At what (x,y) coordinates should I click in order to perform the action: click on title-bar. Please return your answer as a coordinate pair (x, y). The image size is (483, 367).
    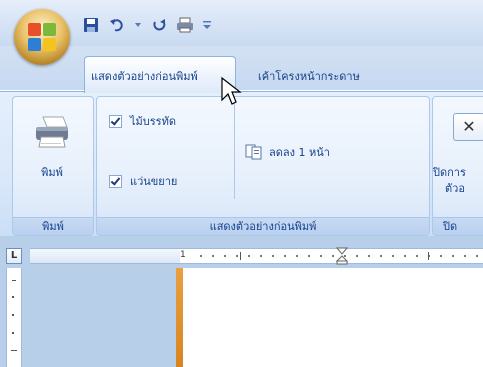
    Looking at the image, I should click on (241, 23).